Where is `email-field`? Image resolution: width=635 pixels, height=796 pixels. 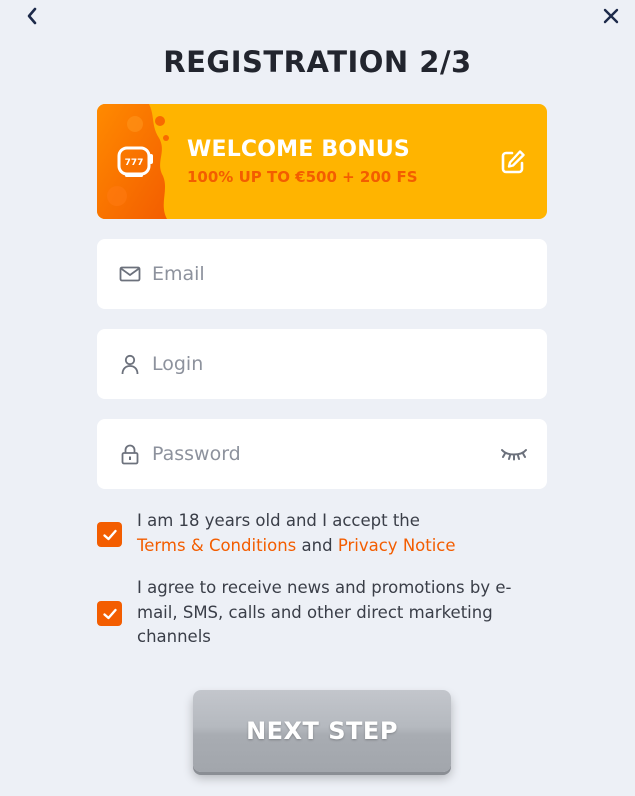 email-field is located at coordinates (322, 274).